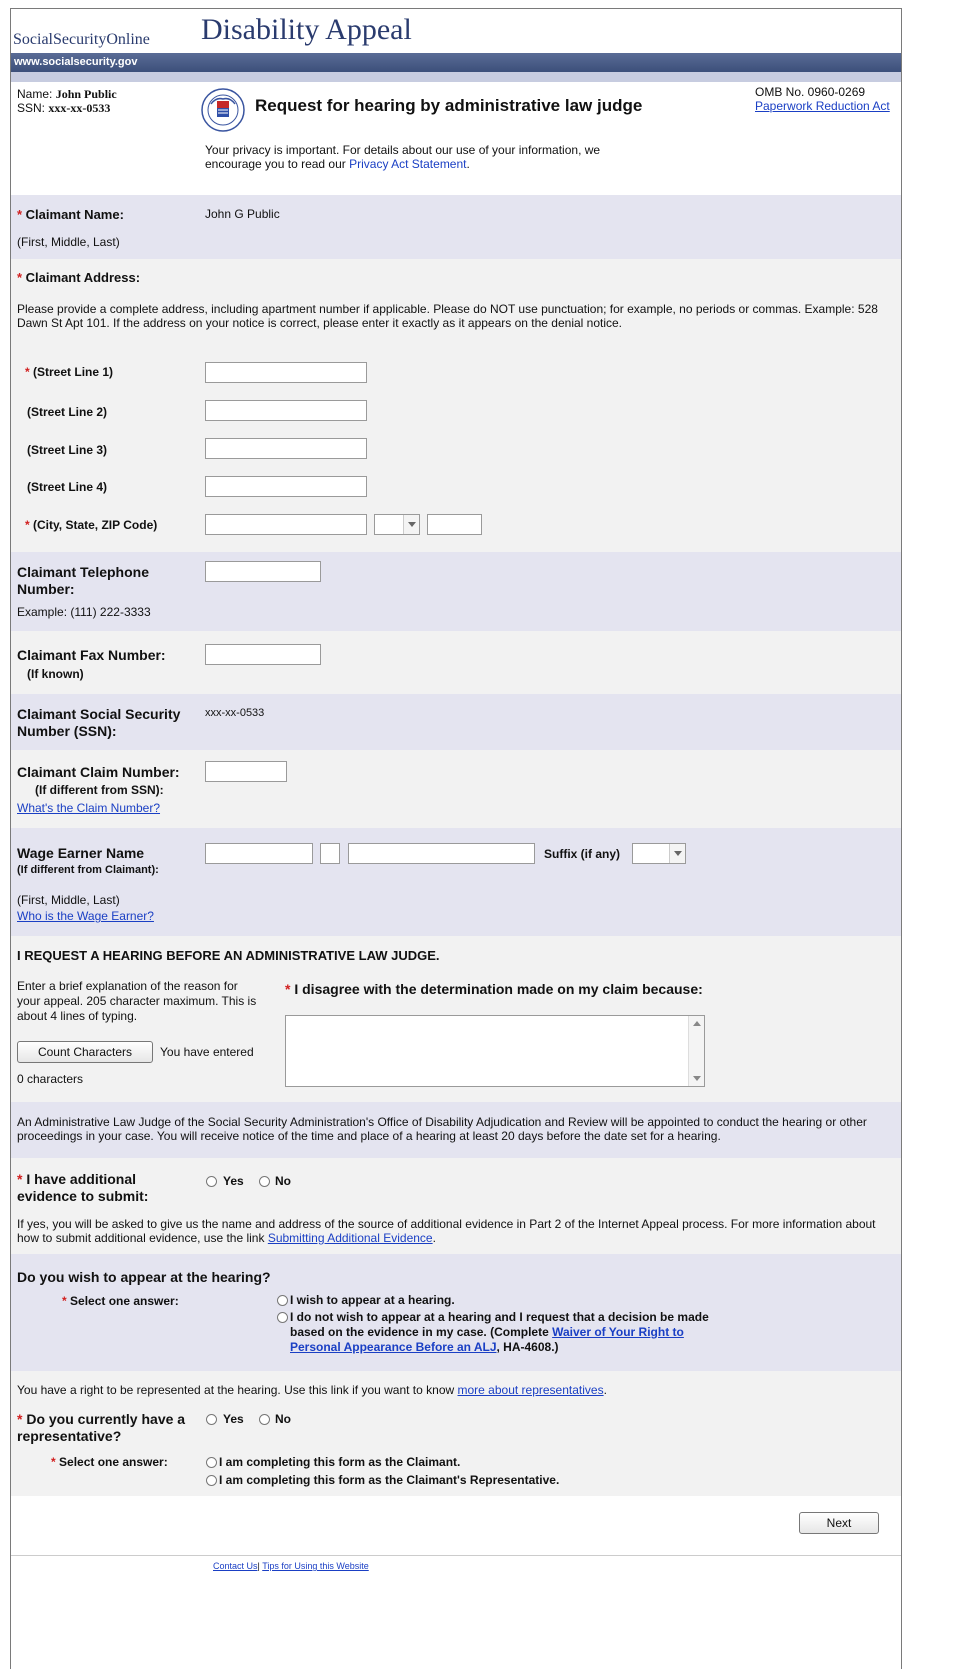  Describe the element at coordinates (76, 62) in the screenshot. I see `site-url: www.socialsecurity.gov` at that location.